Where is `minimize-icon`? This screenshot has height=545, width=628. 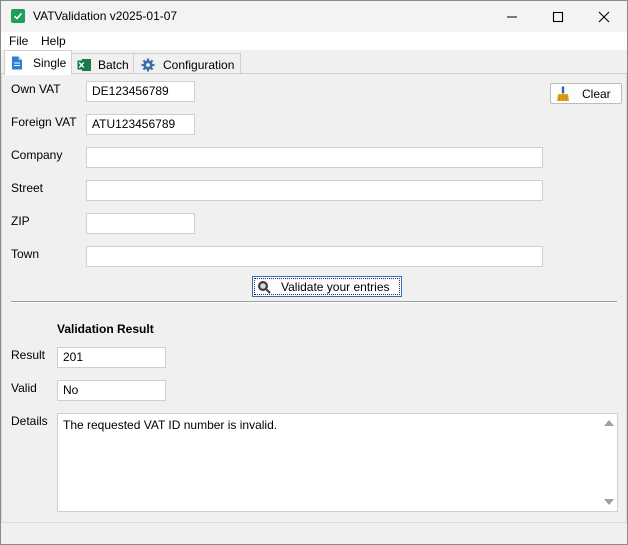 minimize-icon is located at coordinates (512, 17).